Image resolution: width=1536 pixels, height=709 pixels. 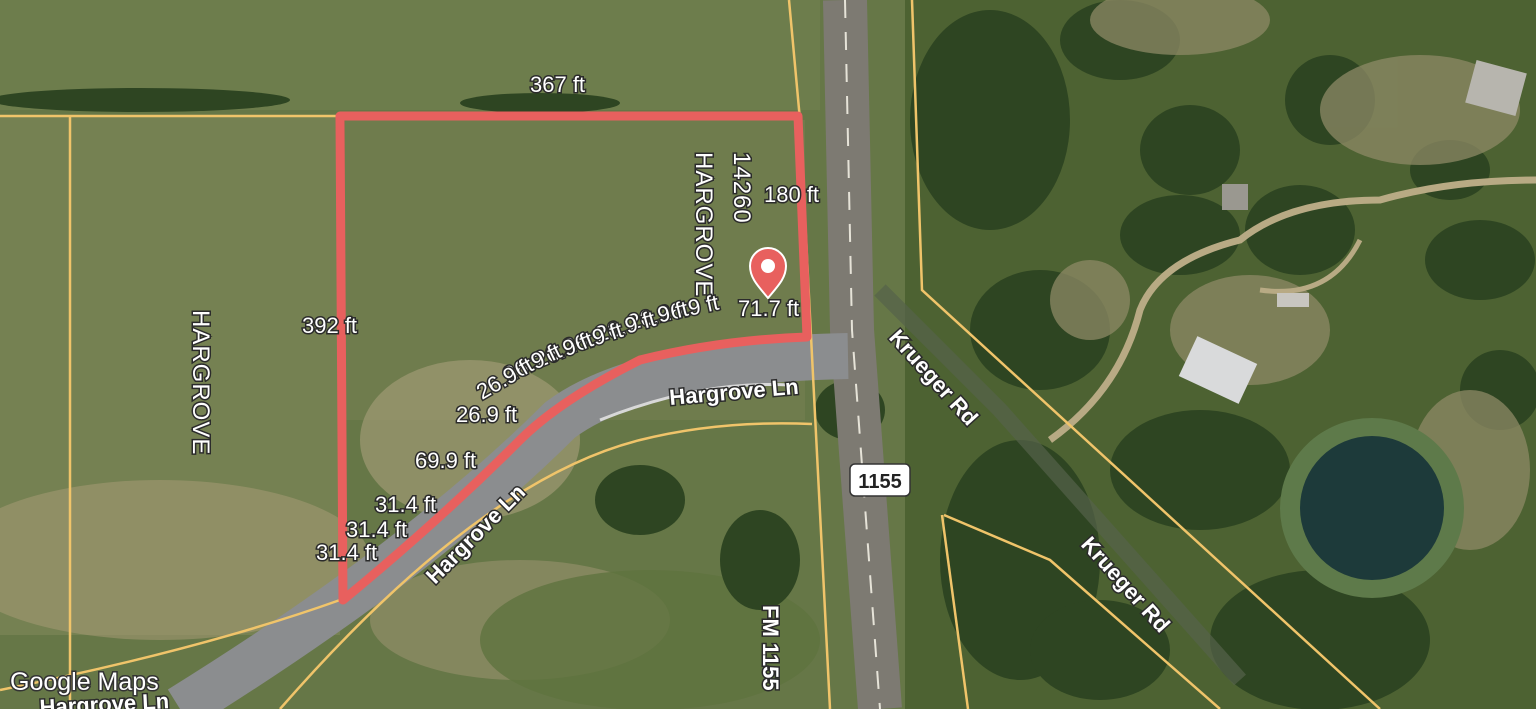 I want to click on parcel-label-west: HARGROVE, so click(x=200, y=382).